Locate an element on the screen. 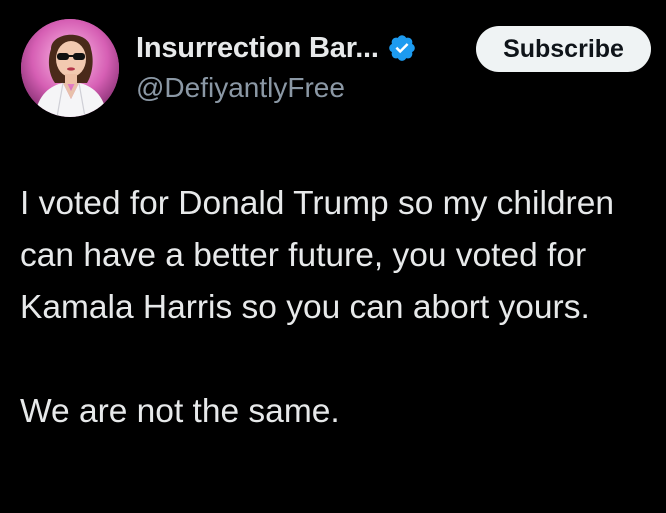 The height and width of the screenshot is (513, 666). author-handle: @DefiyantlyFree is located at coordinates (240, 88).